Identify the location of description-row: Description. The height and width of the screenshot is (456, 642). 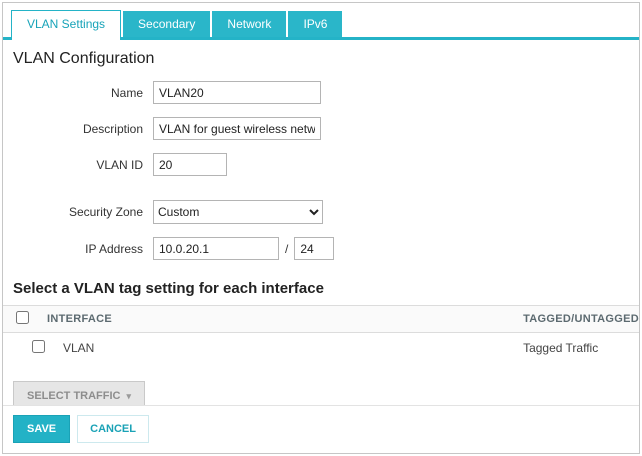
(321, 128).